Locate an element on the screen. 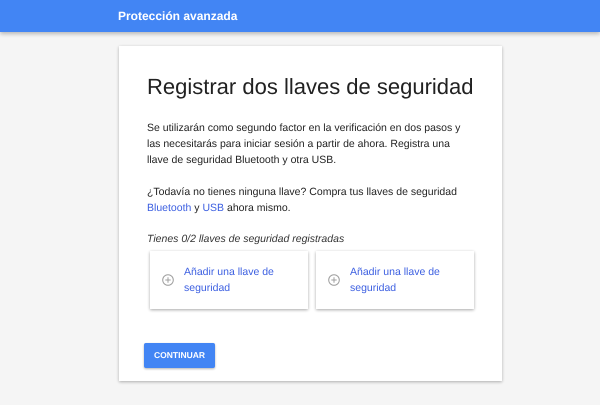 The height and width of the screenshot is (405, 600). header-title: Protección avanzada is located at coordinates (178, 16).